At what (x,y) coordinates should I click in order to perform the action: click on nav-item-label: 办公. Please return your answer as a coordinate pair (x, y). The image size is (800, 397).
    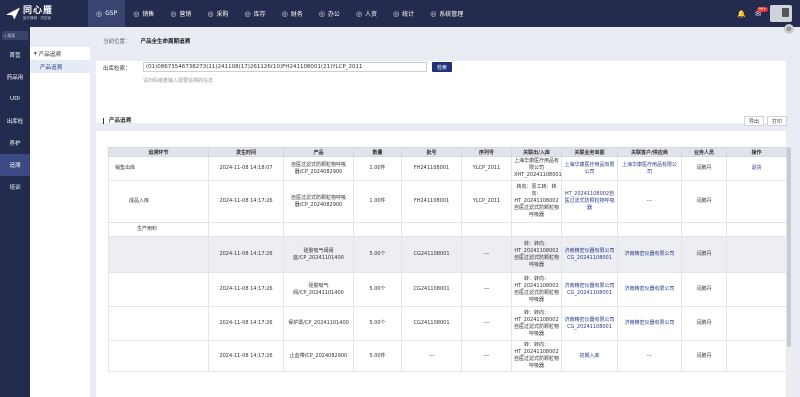
    Looking at the image, I should click on (333, 14).